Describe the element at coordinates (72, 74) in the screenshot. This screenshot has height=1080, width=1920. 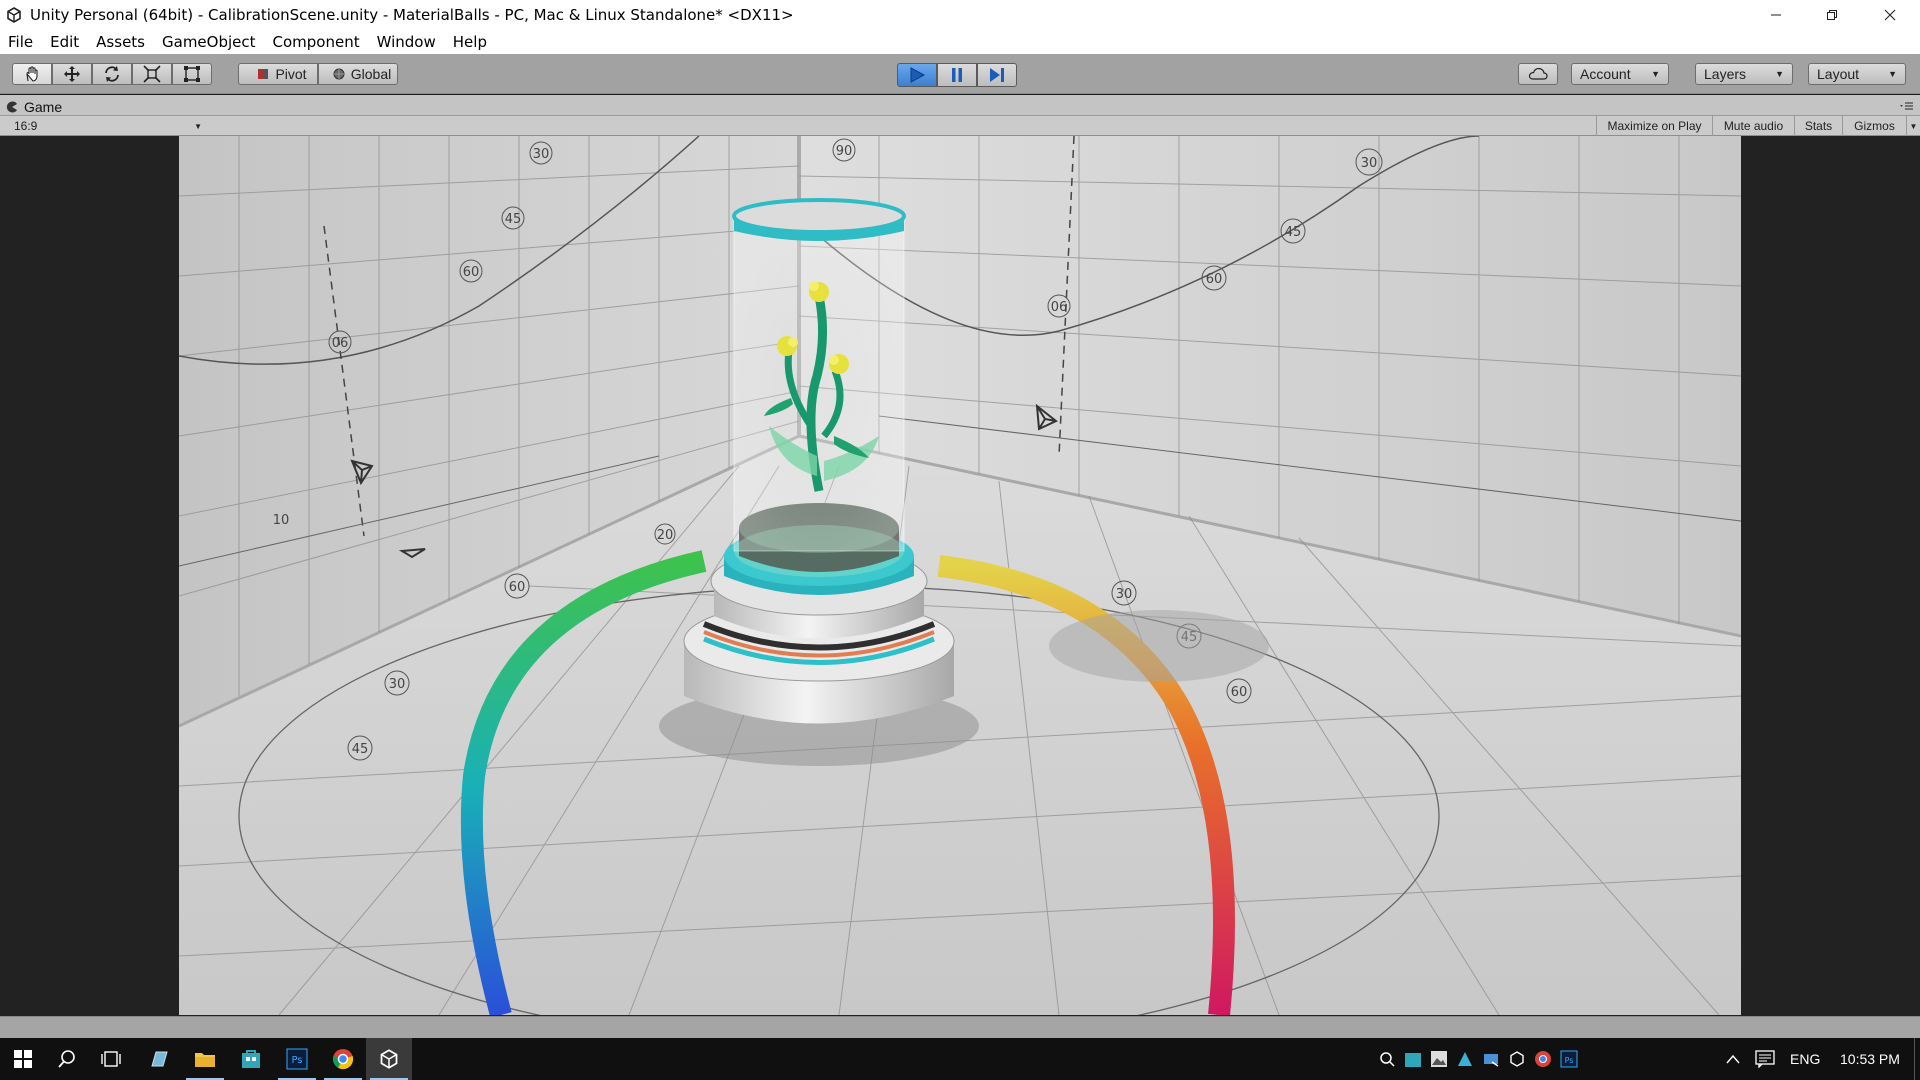
I see `move-tool-button` at that location.